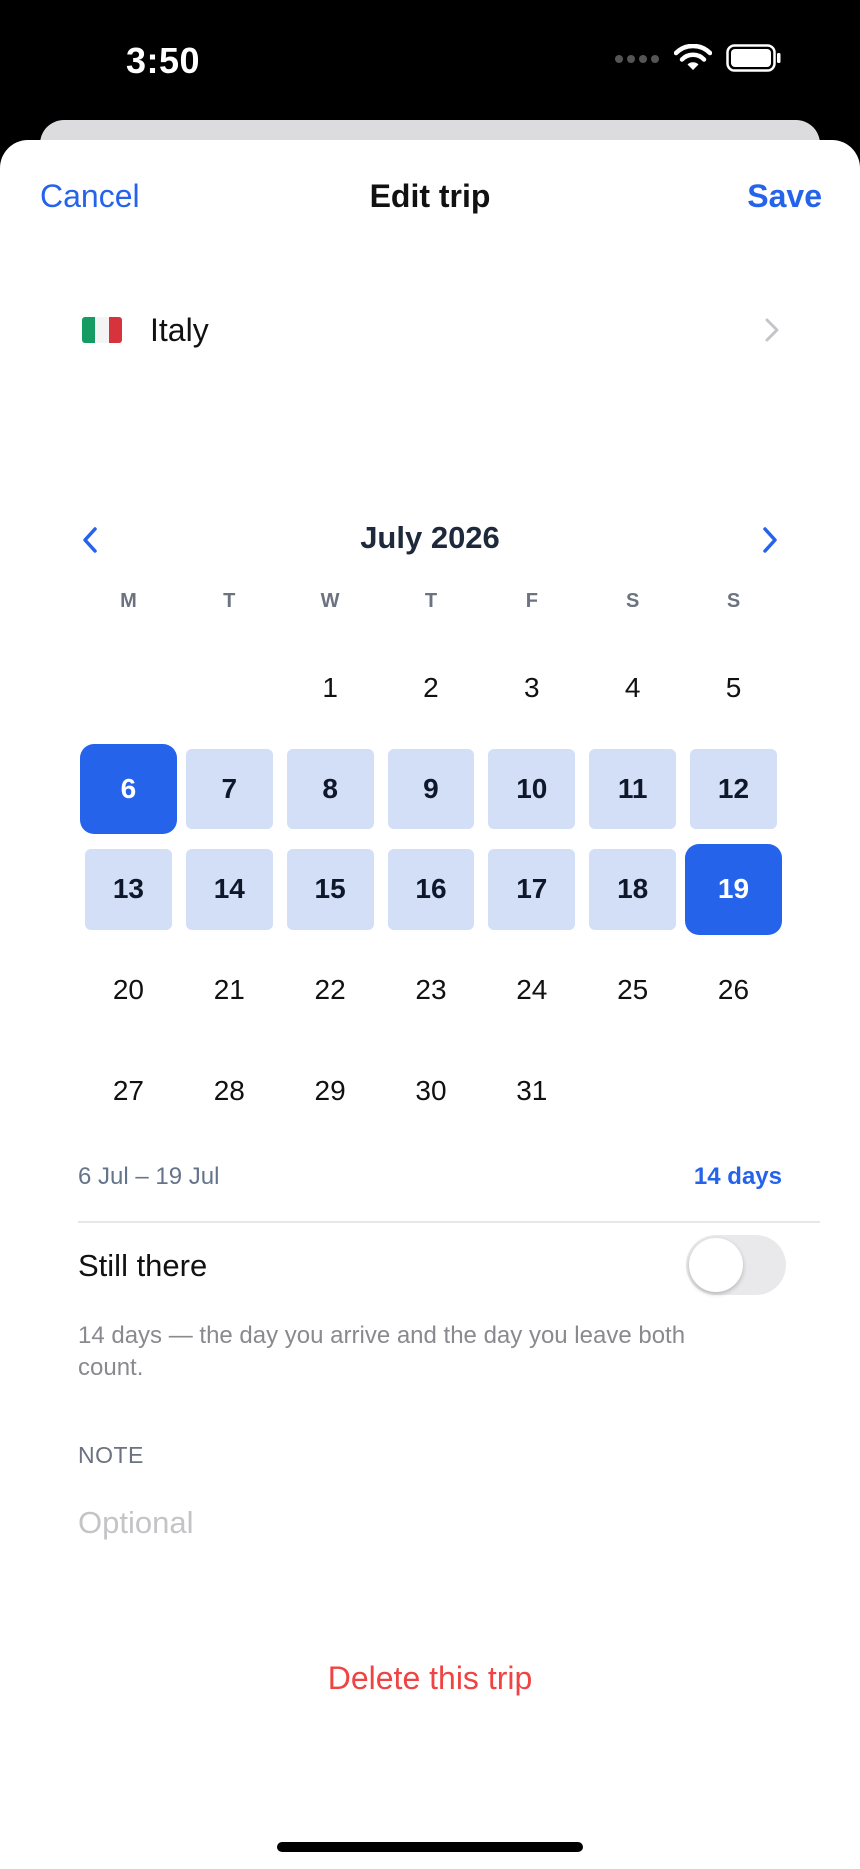 This screenshot has height=1869, width=860. I want to click on status-bar: 3:50, so click(430, 60).